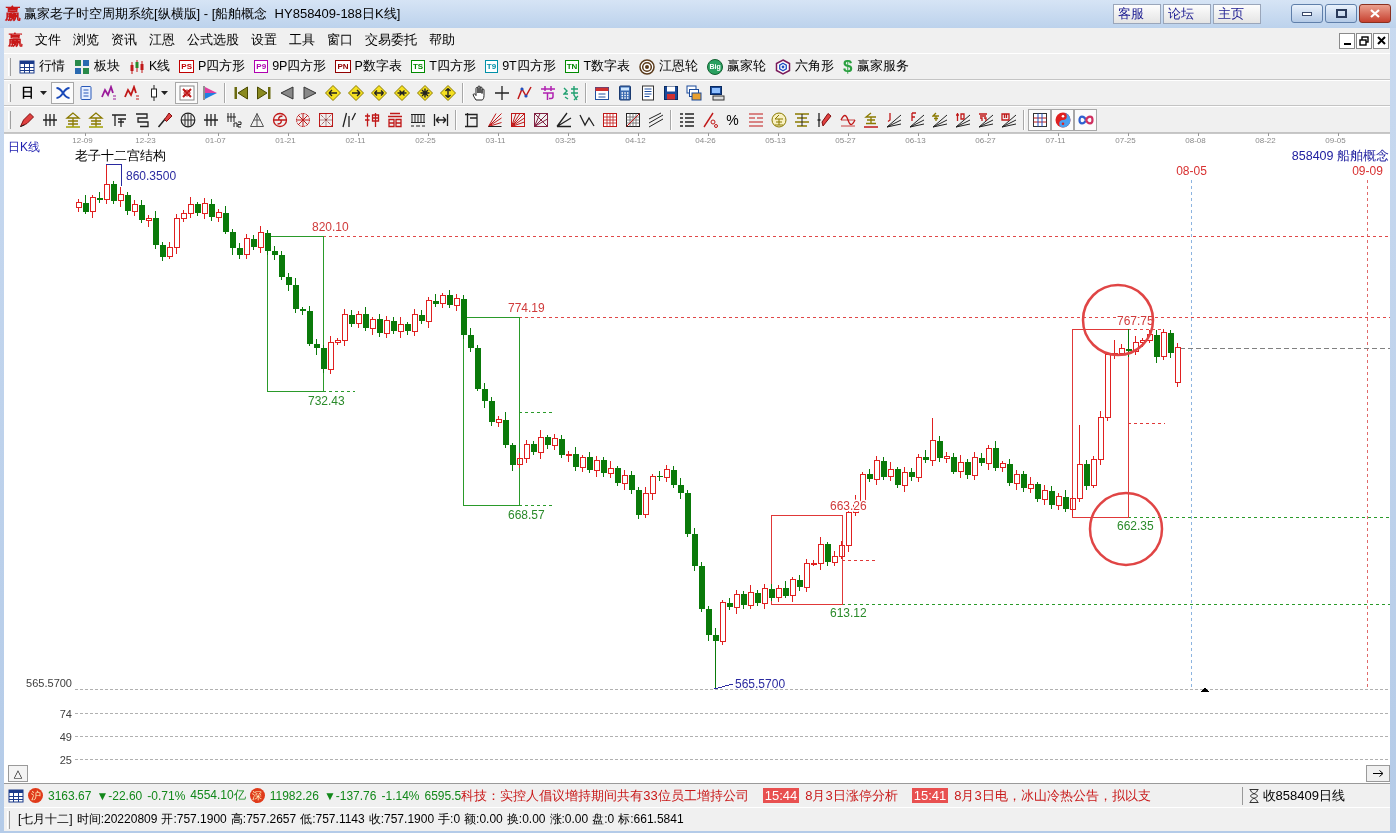 The height and width of the screenshot is (833, 1396). I want to click on zigzag-icon, so click(524, 93).